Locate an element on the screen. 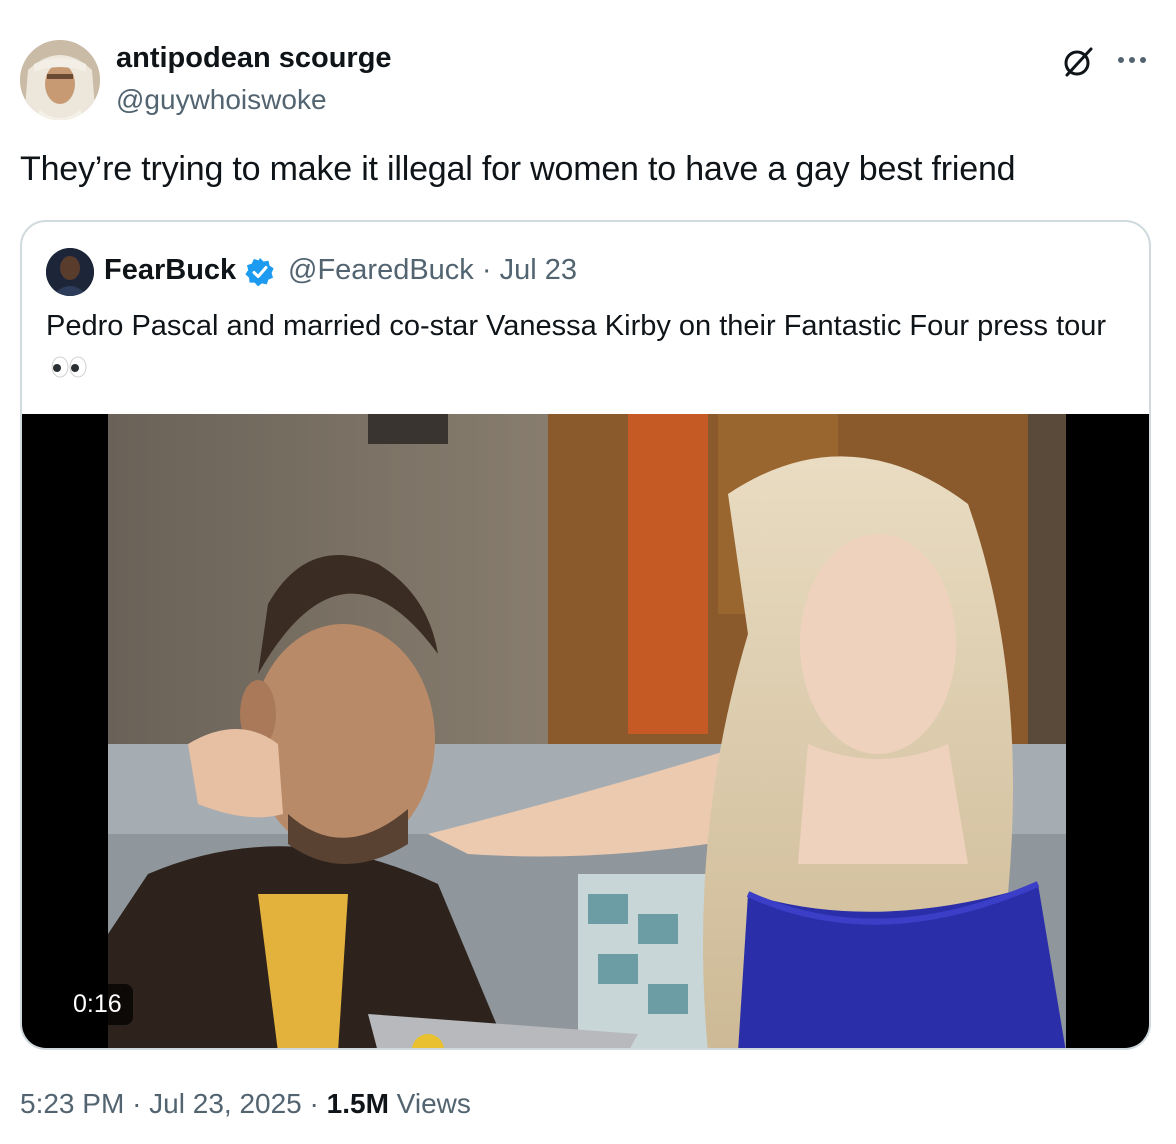  quoted-date: Jul 23 is located at coordinates (538, 270).